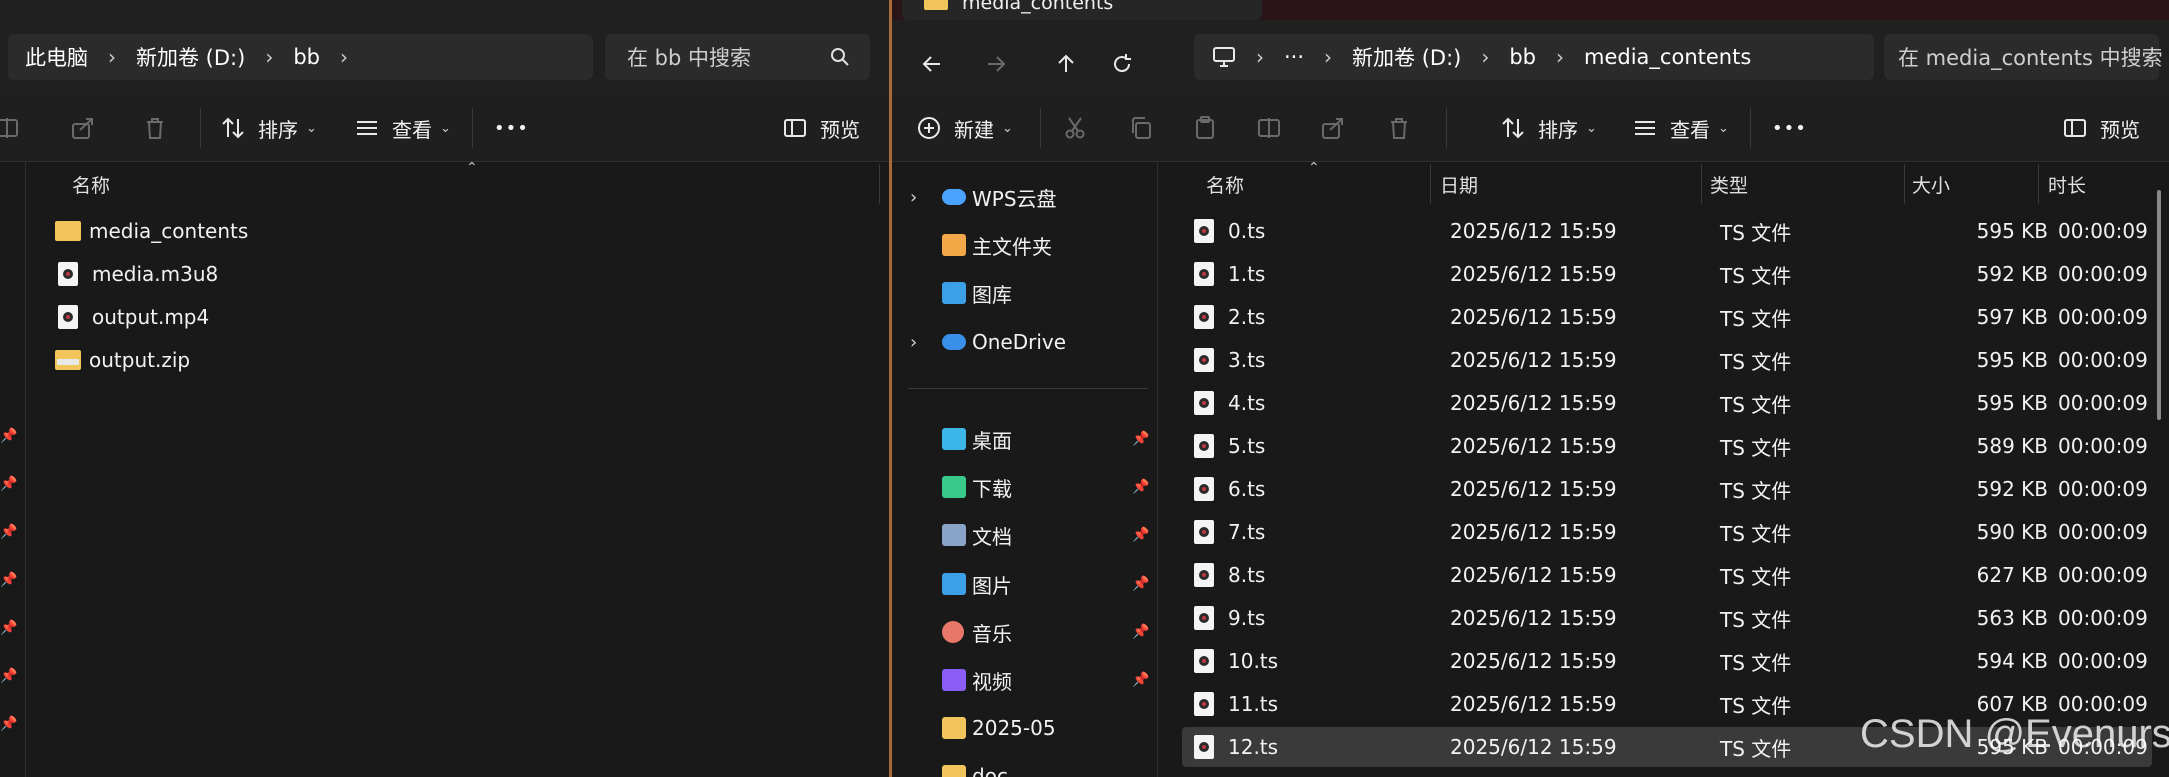 The image size is (2169, 777). I want to click on file-row: output.mp4, so click(460, 317).